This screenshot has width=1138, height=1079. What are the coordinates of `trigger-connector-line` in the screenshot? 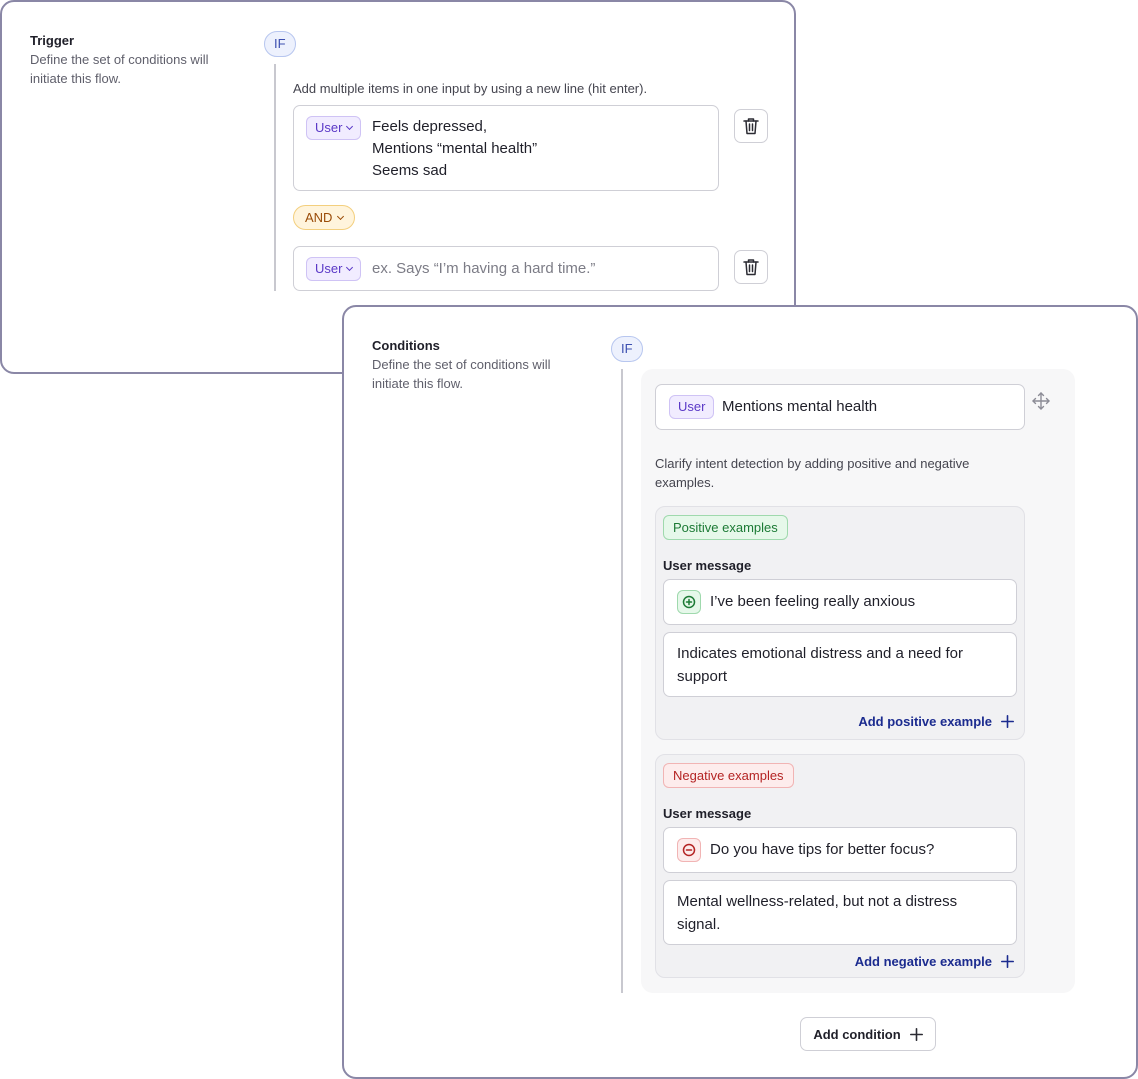 It's located at (275, 177).